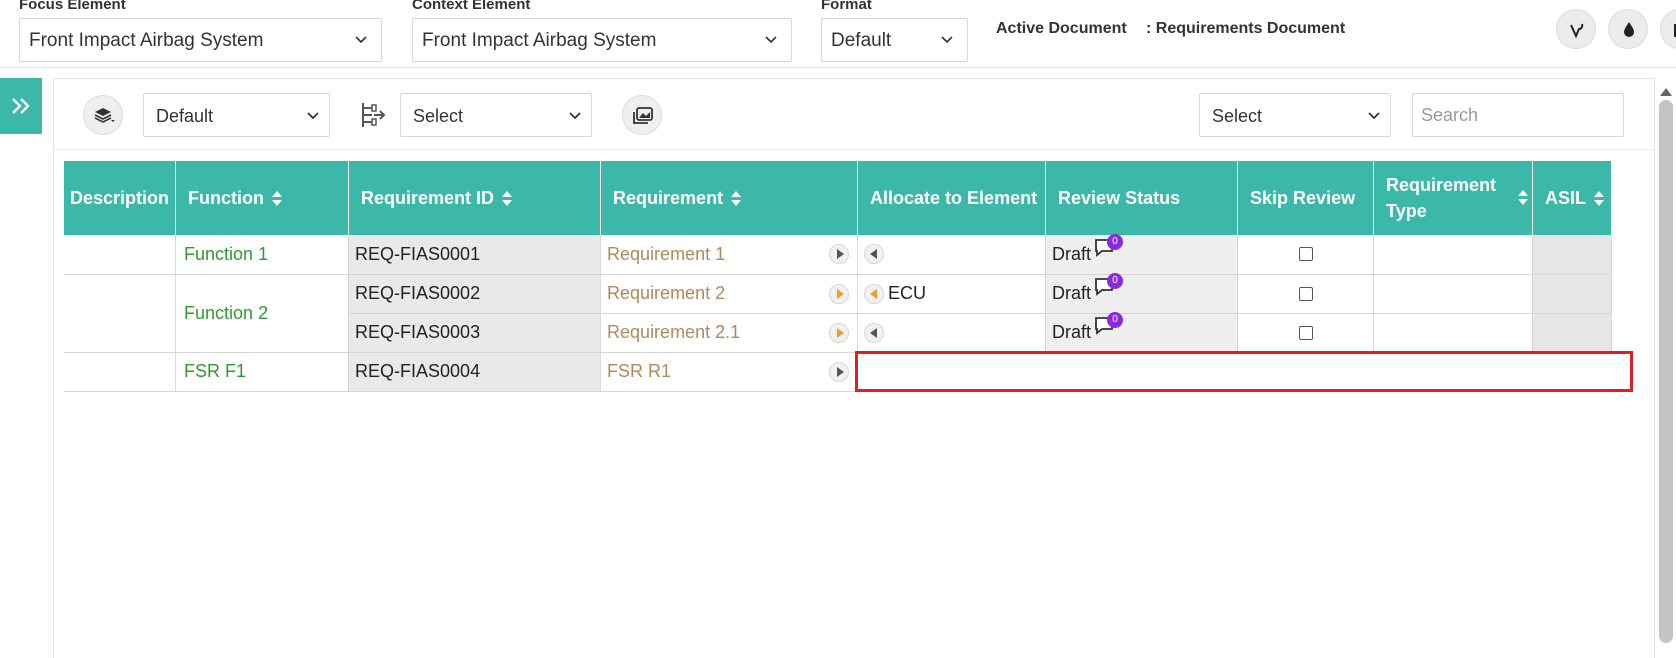  I want to click on active-document-label: Active Document, so click(1061, 28).